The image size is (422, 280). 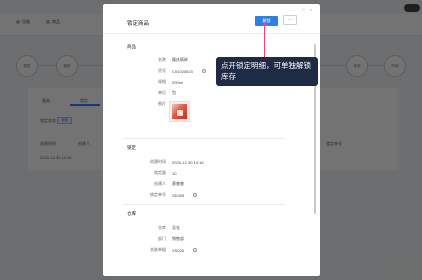 I want to click on field-label: 货号, so click(x=162, y=70).